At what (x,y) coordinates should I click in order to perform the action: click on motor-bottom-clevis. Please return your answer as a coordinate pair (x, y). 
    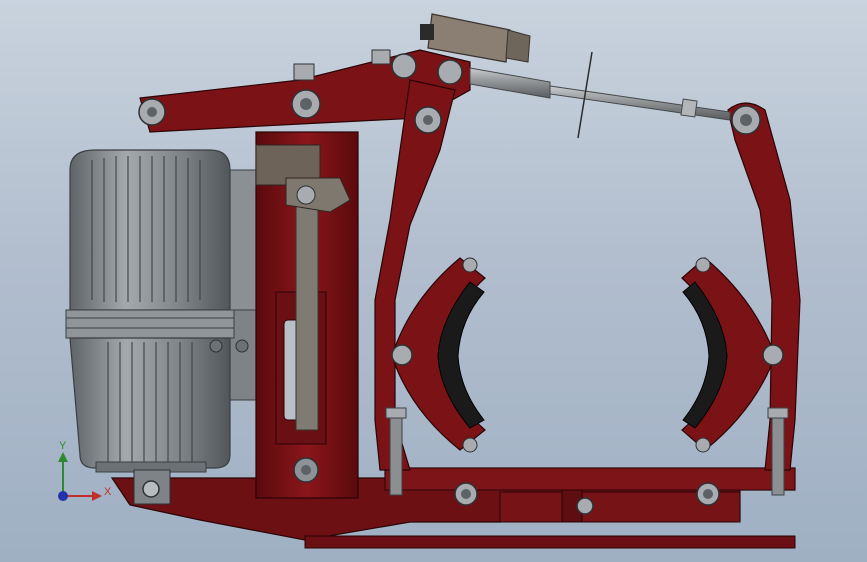
    Looking at the image, I should click on (152, 487).